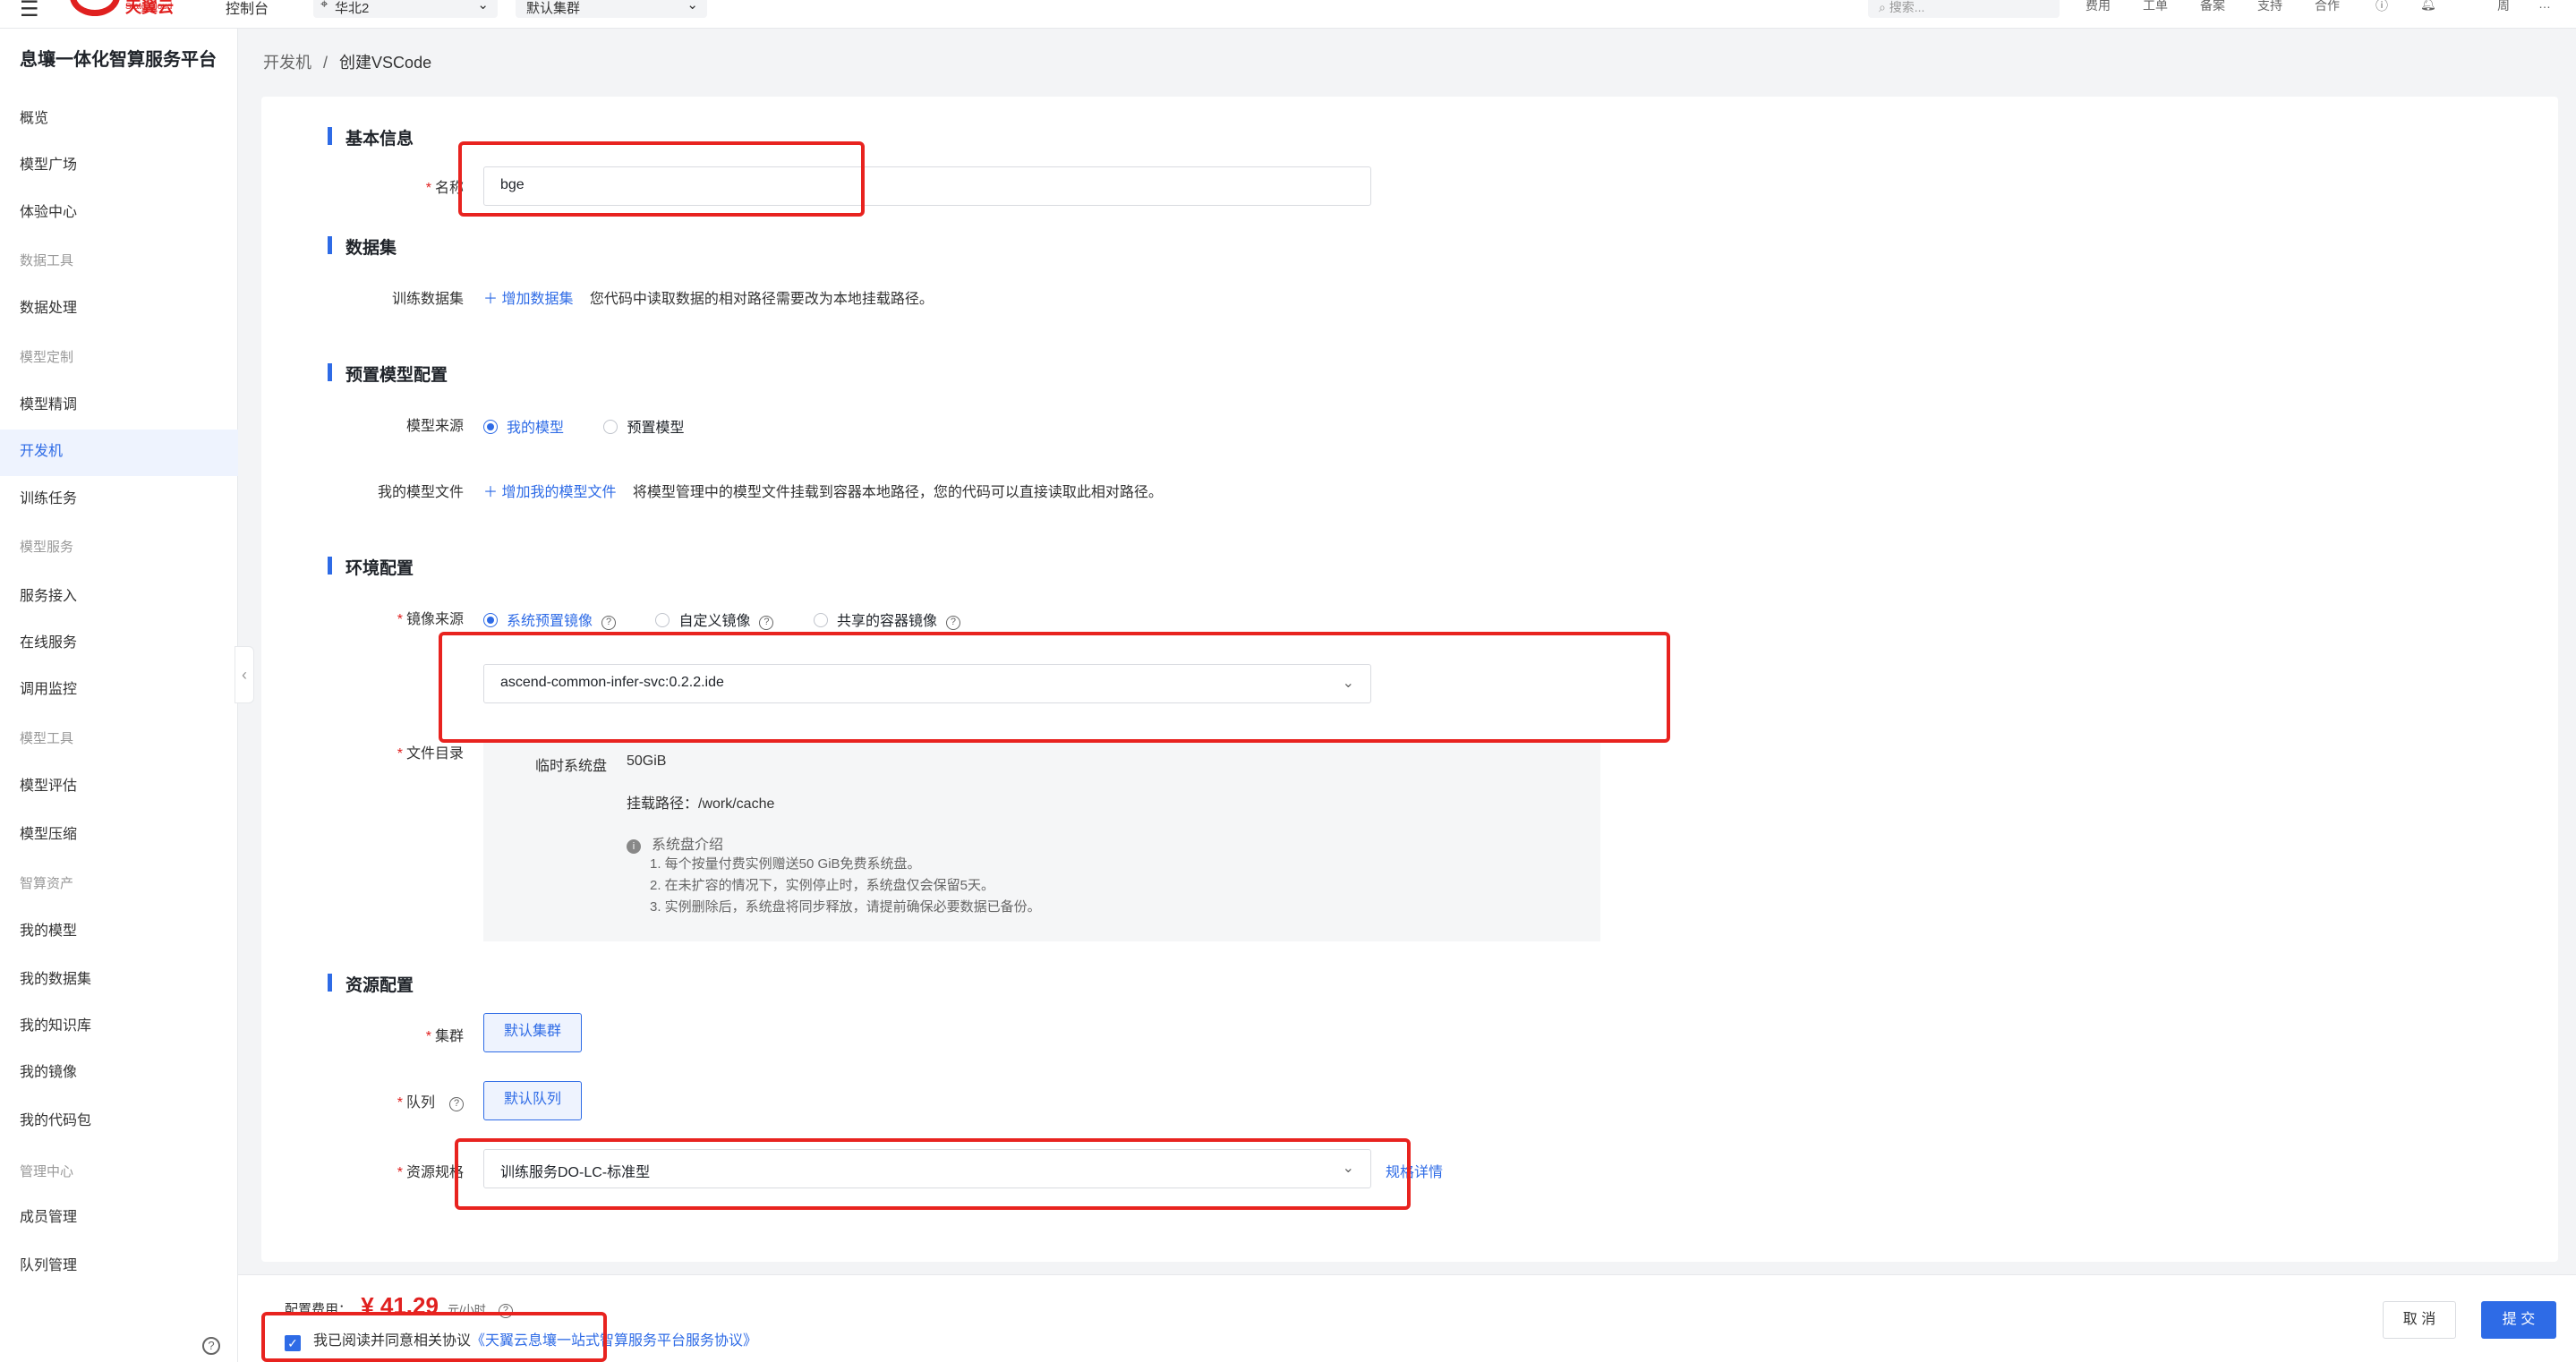 The width and height of the screenshot is (2576, 1362). Describe the element at coordinates (822, 886) in the screenshot. I see `disk-intro-line: 2. 在未扩容的情况下，实例停止时，系统盘仅会保留5天。` at that location.